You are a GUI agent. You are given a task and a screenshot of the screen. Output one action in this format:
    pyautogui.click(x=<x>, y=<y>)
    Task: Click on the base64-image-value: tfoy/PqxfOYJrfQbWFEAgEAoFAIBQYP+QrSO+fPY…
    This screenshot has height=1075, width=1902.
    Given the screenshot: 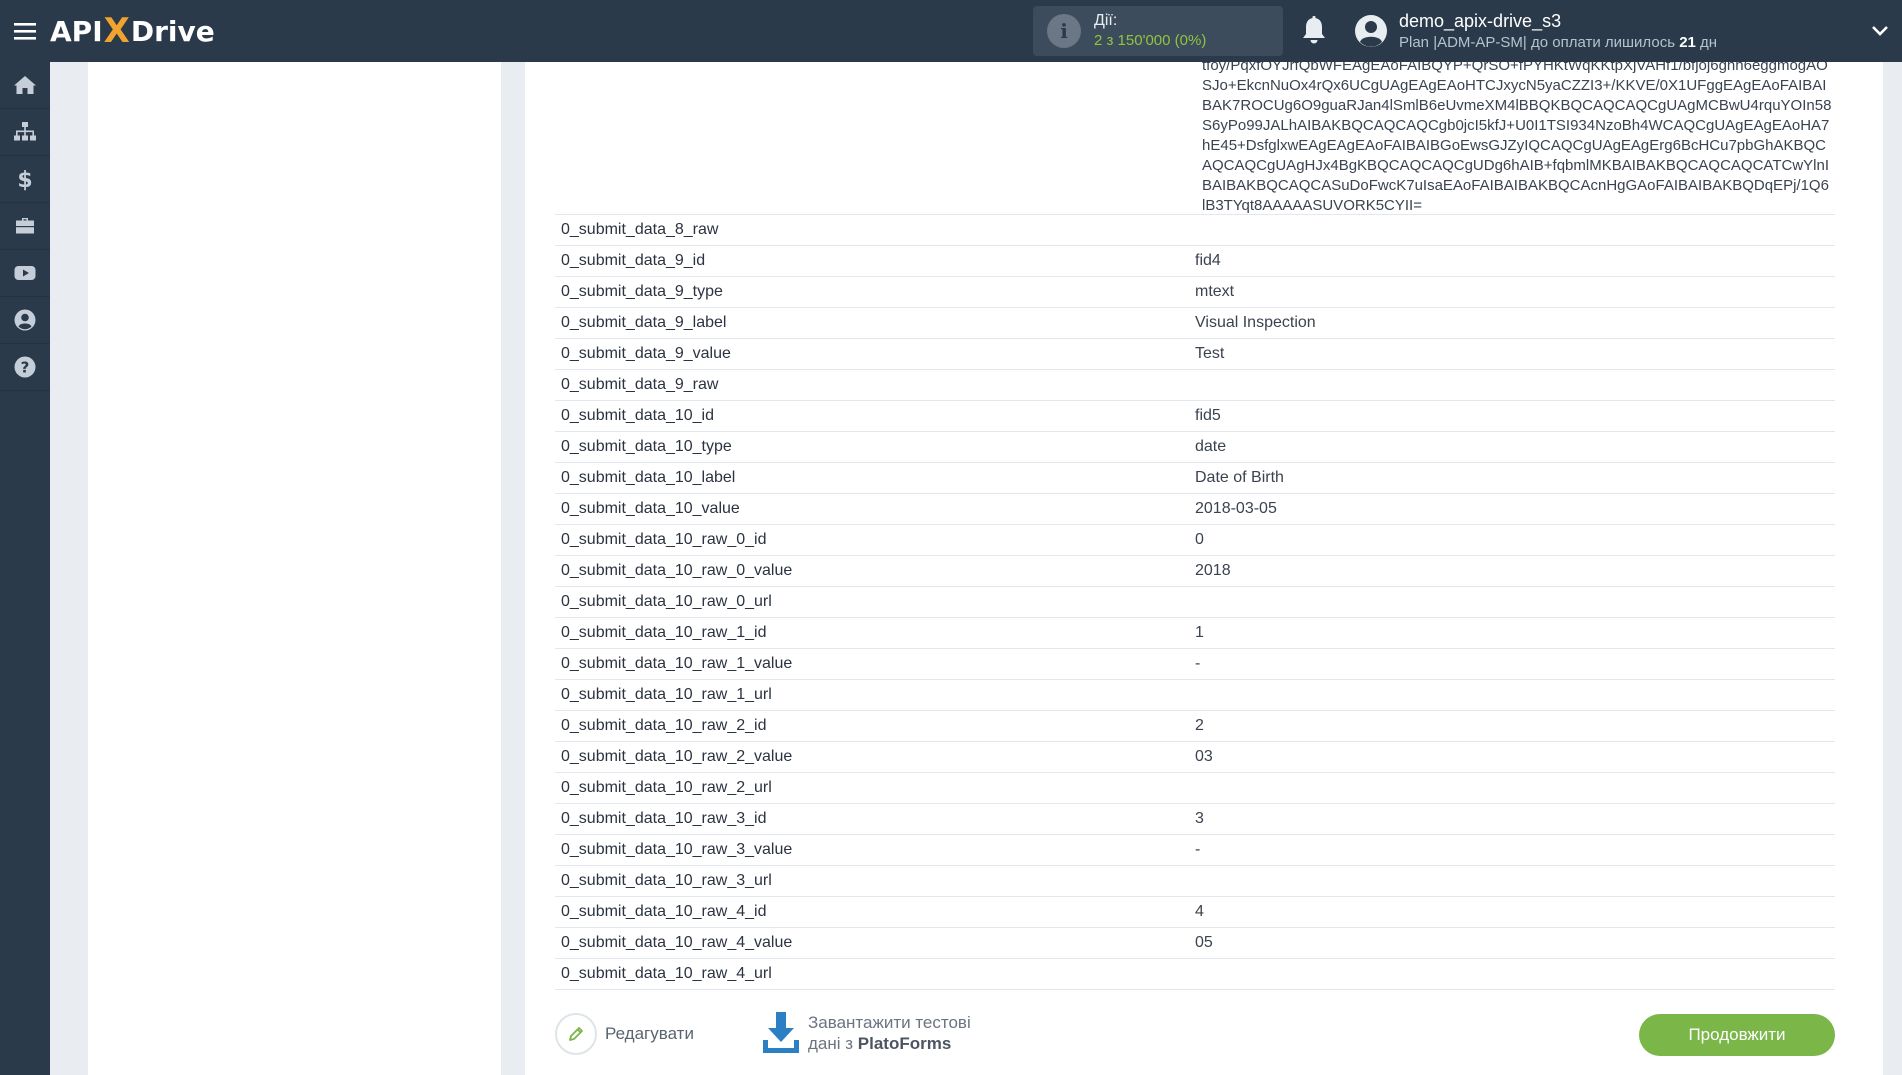 What is the action you would take?
    pyautogui.click(x=1517, y=138)
    